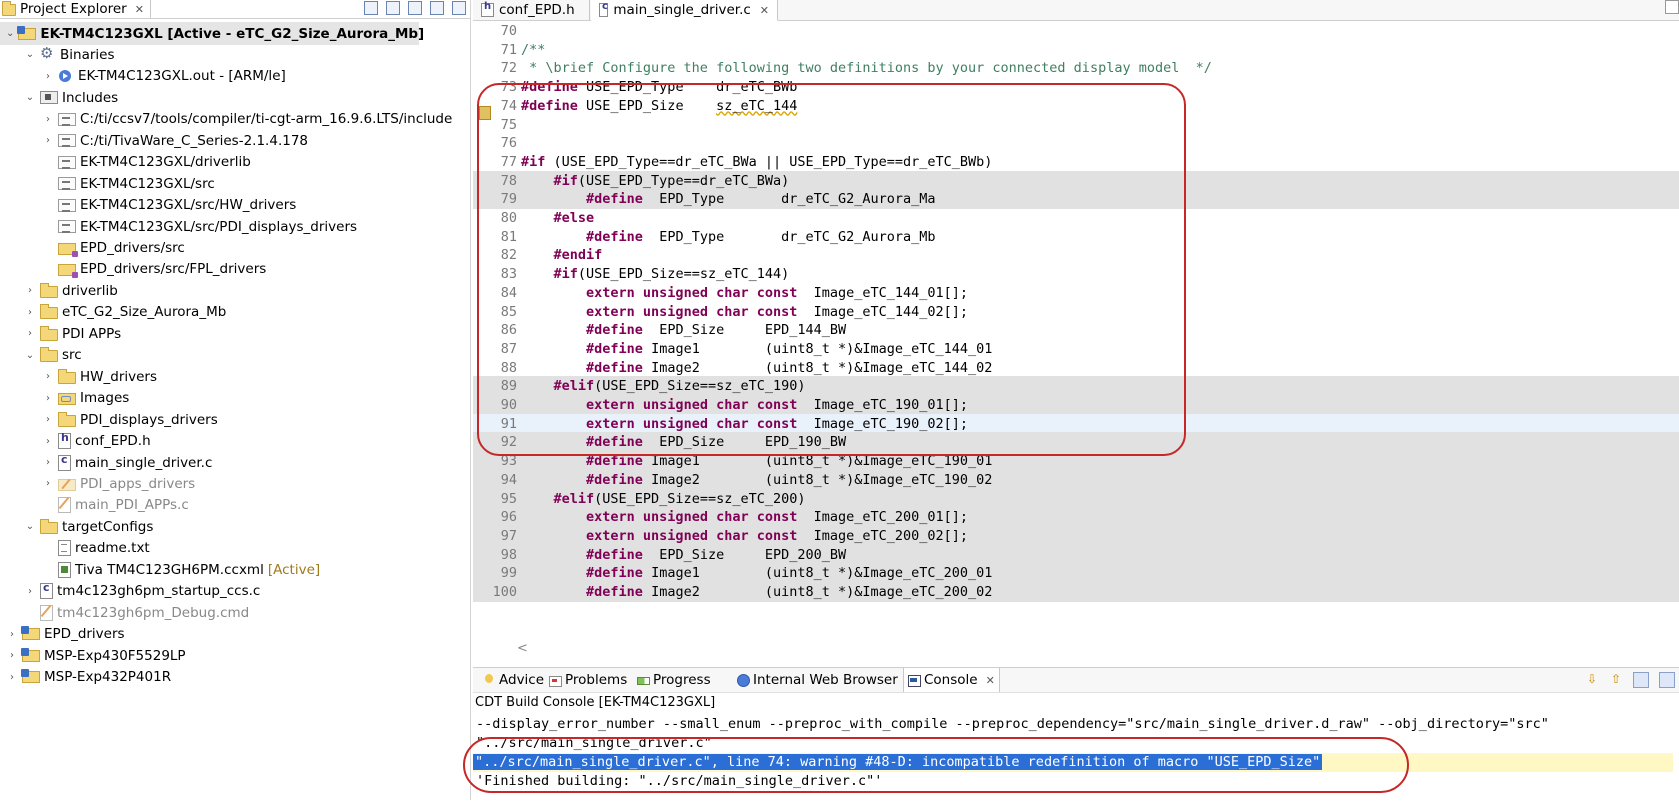 Image resolution: width=1679 pixels, height=801 pixels. What do you see at coordinates (62, 634) in the screenshot?
I see `tree-item: › EPD_drivers` at bounding box center [62, 634].